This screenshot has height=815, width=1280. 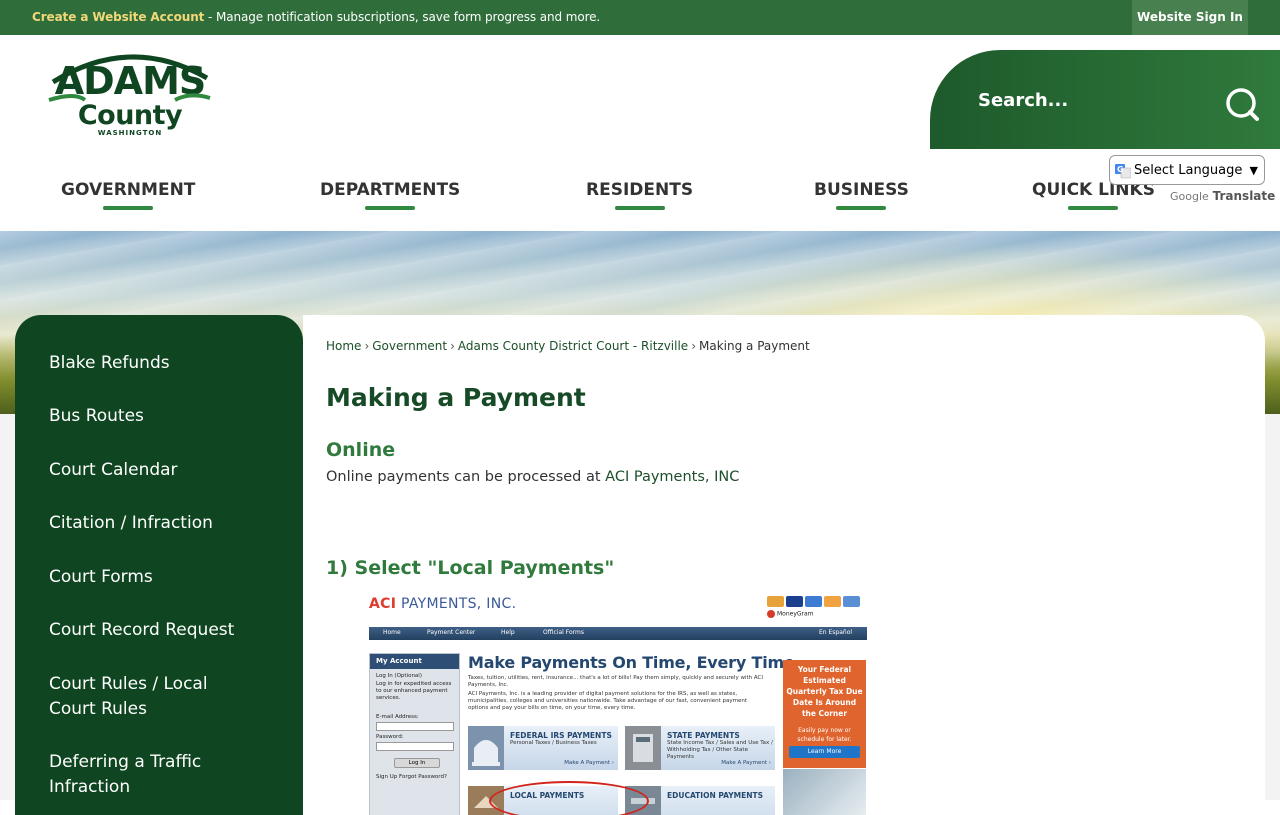 What do you see at coordinates (399, 676) in the screenshot?
I see `aci-login-label: Log In (Optional)` at bounding box center [399, 676].